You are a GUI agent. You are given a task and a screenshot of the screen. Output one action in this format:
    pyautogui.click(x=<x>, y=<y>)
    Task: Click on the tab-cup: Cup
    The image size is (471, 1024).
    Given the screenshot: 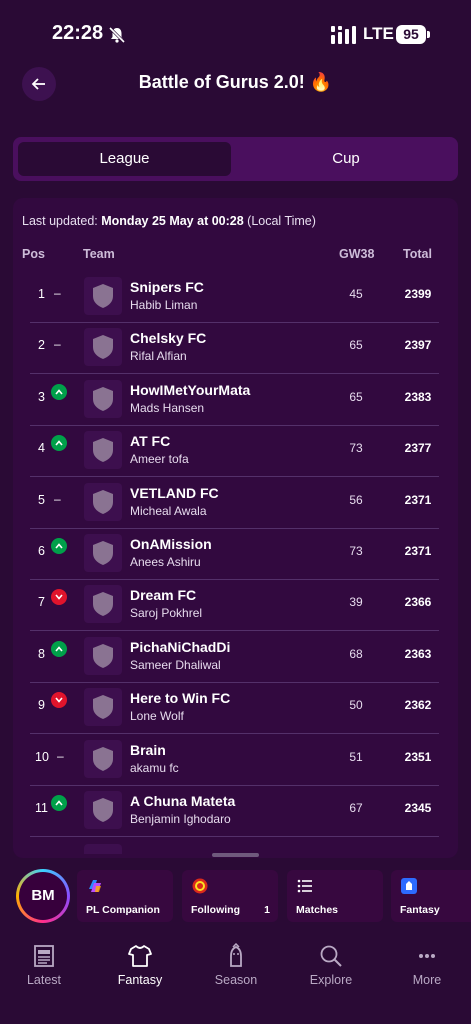 What is the action you would take?
    pyautogui.click(x=346, y=159)
    